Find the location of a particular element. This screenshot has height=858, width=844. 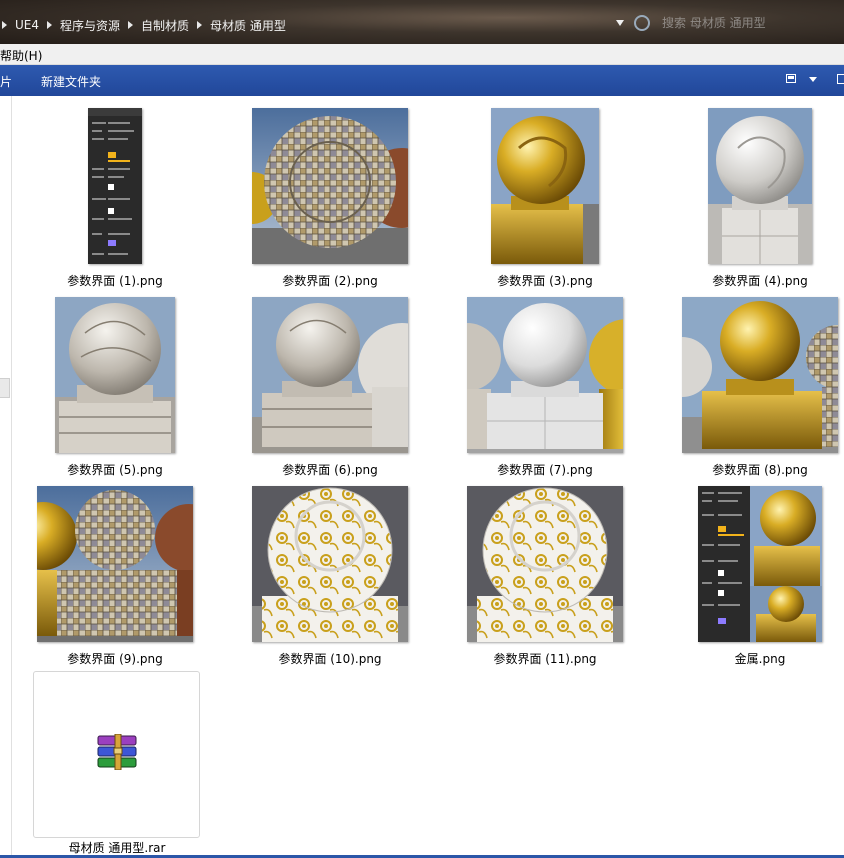

breadcrumb-item-ue4: UE4 is located at coordinates (27, 25).